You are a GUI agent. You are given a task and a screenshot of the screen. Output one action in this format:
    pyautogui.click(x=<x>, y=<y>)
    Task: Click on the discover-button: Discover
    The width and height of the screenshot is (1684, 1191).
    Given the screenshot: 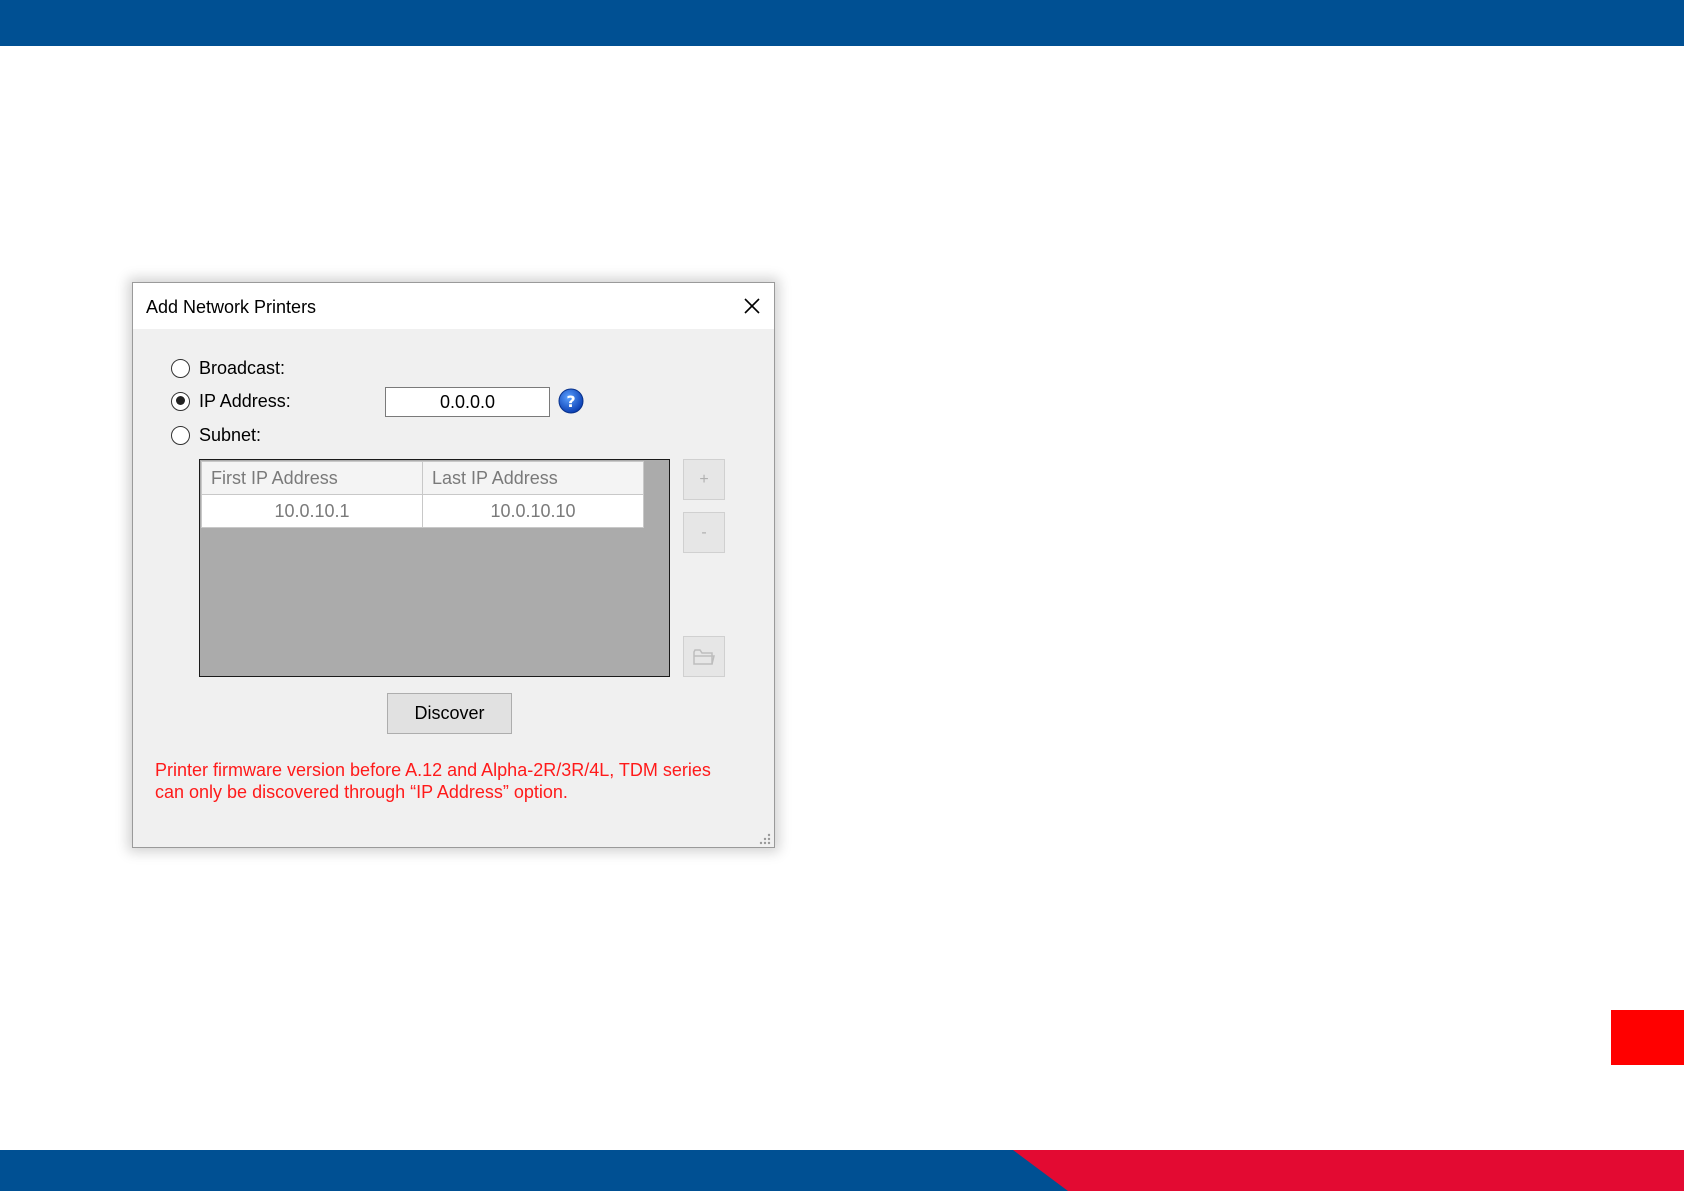 What is the action you would take?
    pyautogui.click(x=449, y=713)
    